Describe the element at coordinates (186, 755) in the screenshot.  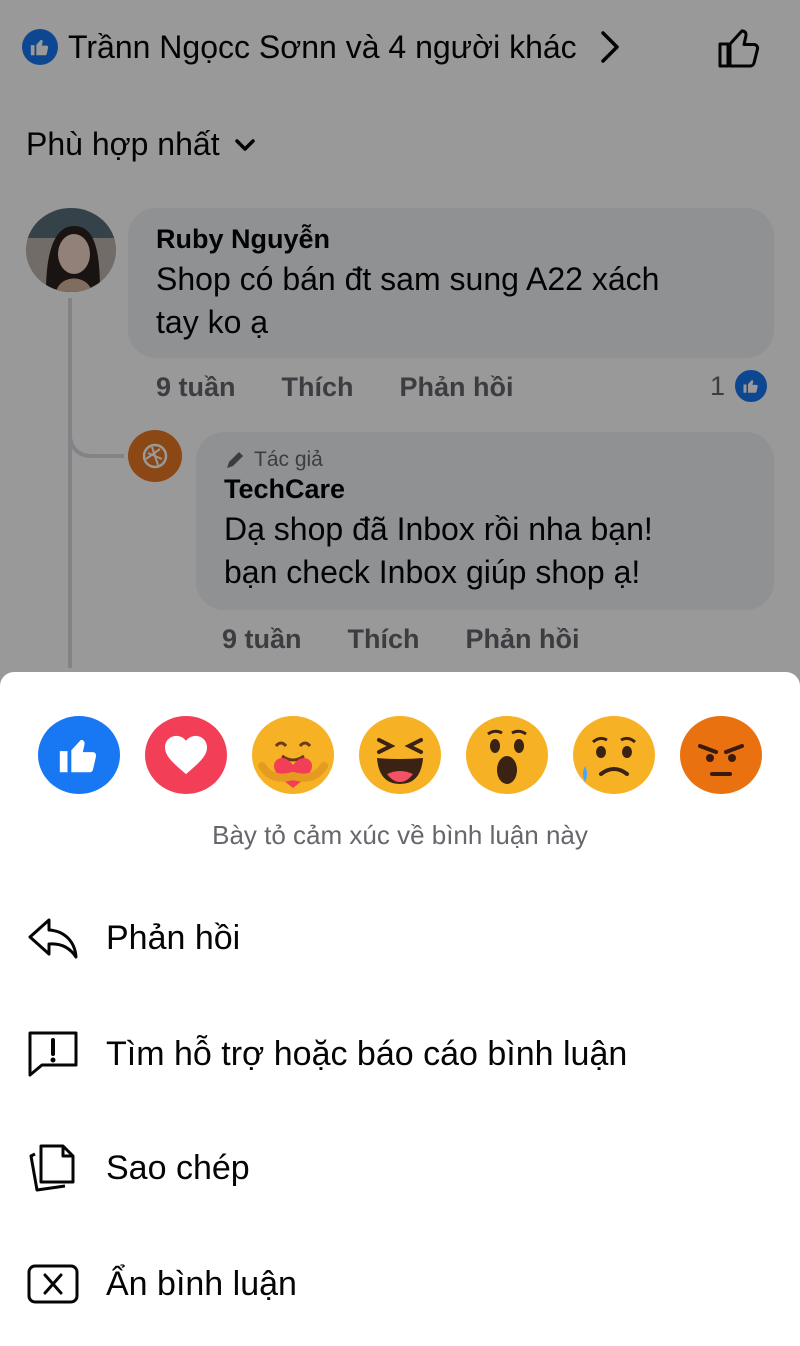
I see `love-reaction-icon` at that location.